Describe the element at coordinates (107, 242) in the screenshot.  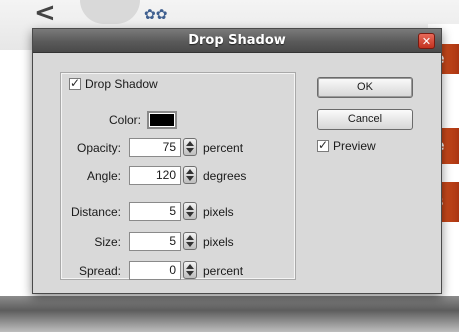
I see `size-label: Size:` at that location.